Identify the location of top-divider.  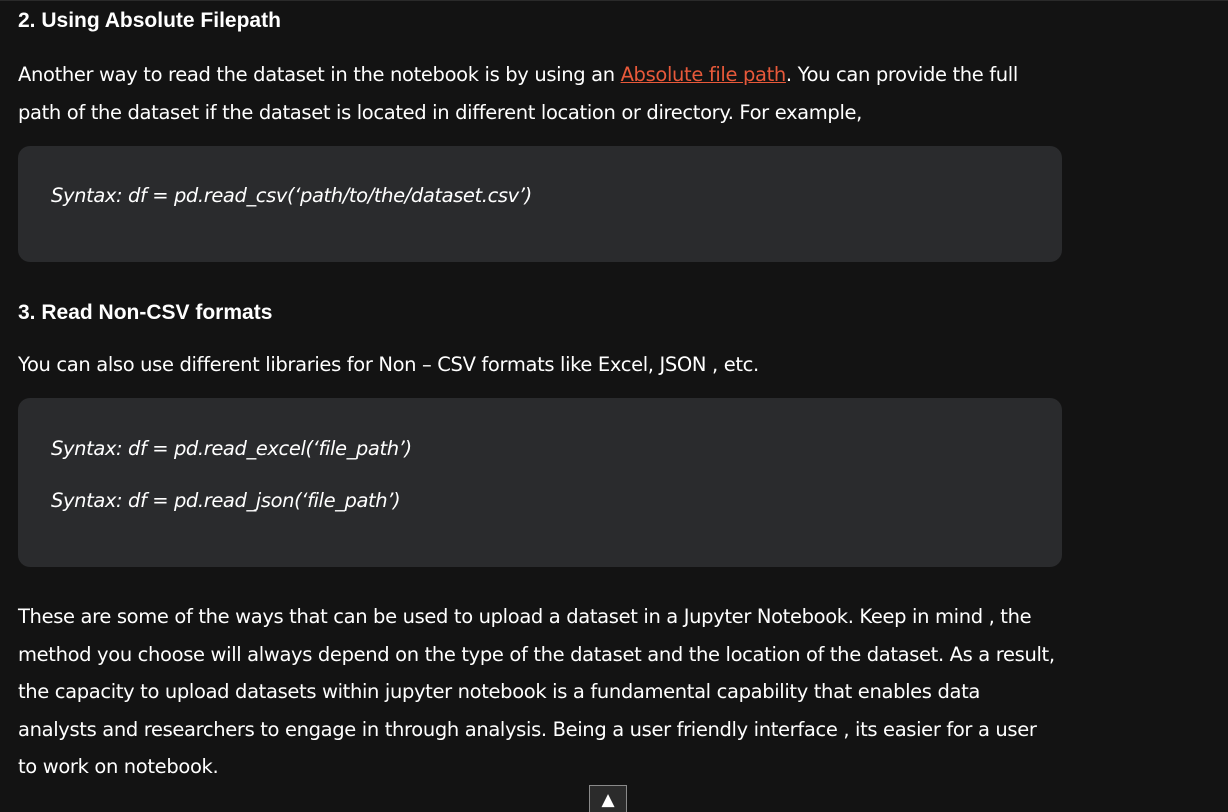
(614, 0).